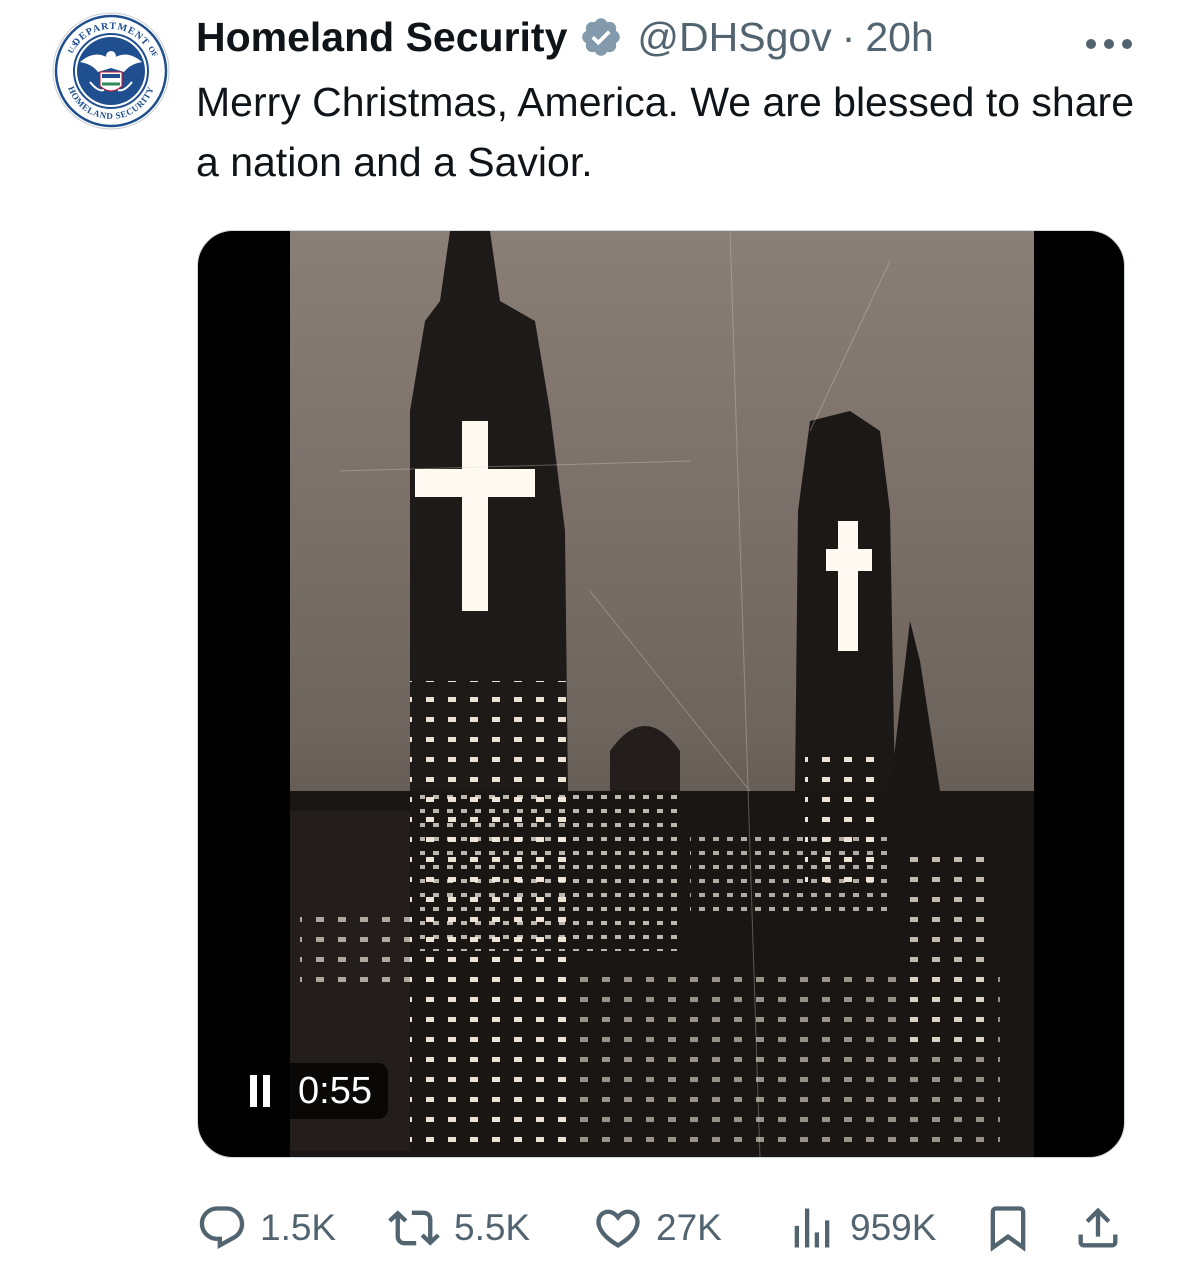 This screenshot has width=1179, height=1273. Describe the element at coordinates (893, 1227) in the screenshot. I see `views-count: 959K` at that location.